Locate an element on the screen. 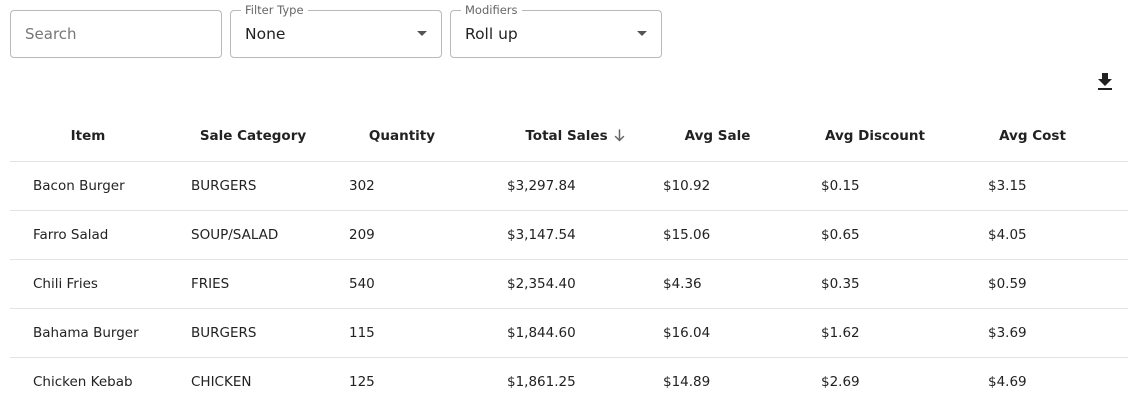  cell-item: Bahama Burger is located at coordinates (86, 333).